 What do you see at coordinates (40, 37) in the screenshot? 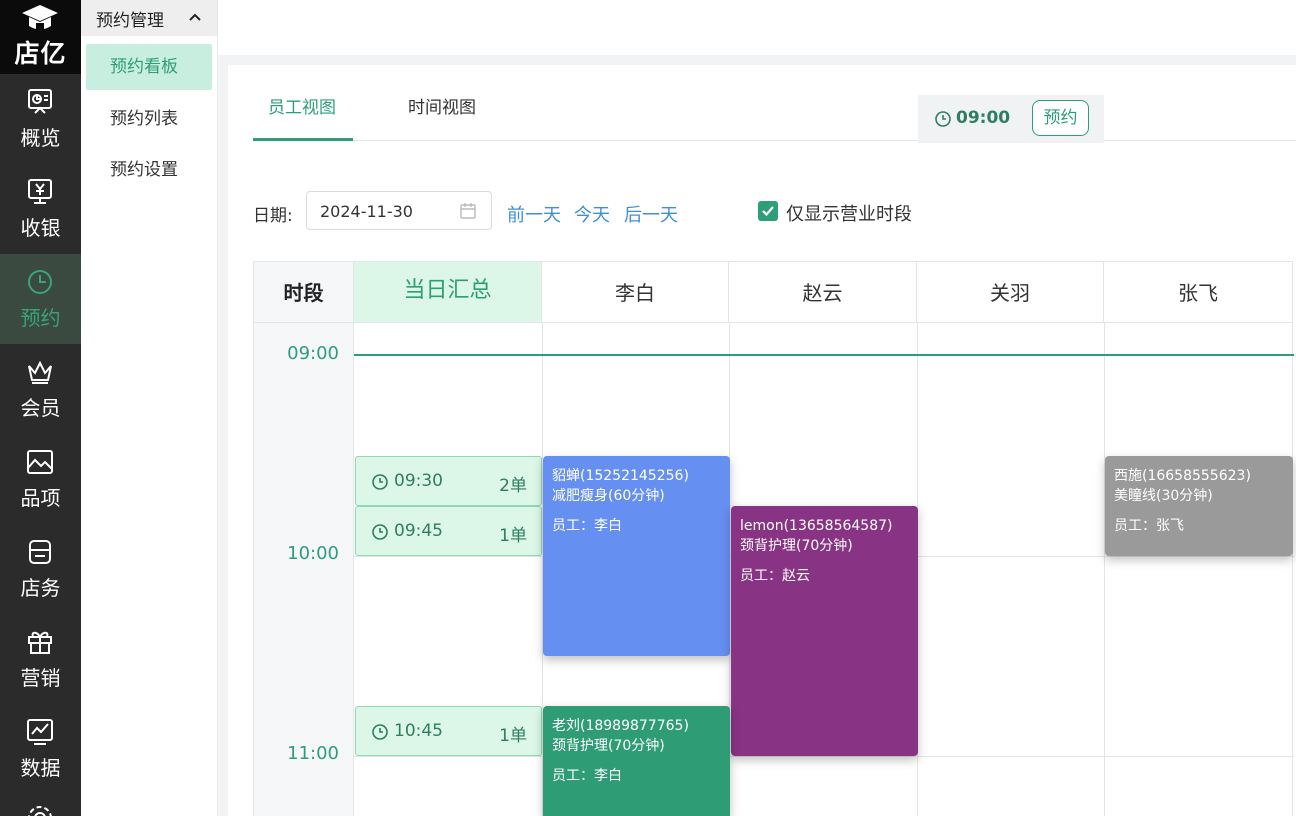
I see `brand-logo: 店亿` at bounding box center [40, 37].